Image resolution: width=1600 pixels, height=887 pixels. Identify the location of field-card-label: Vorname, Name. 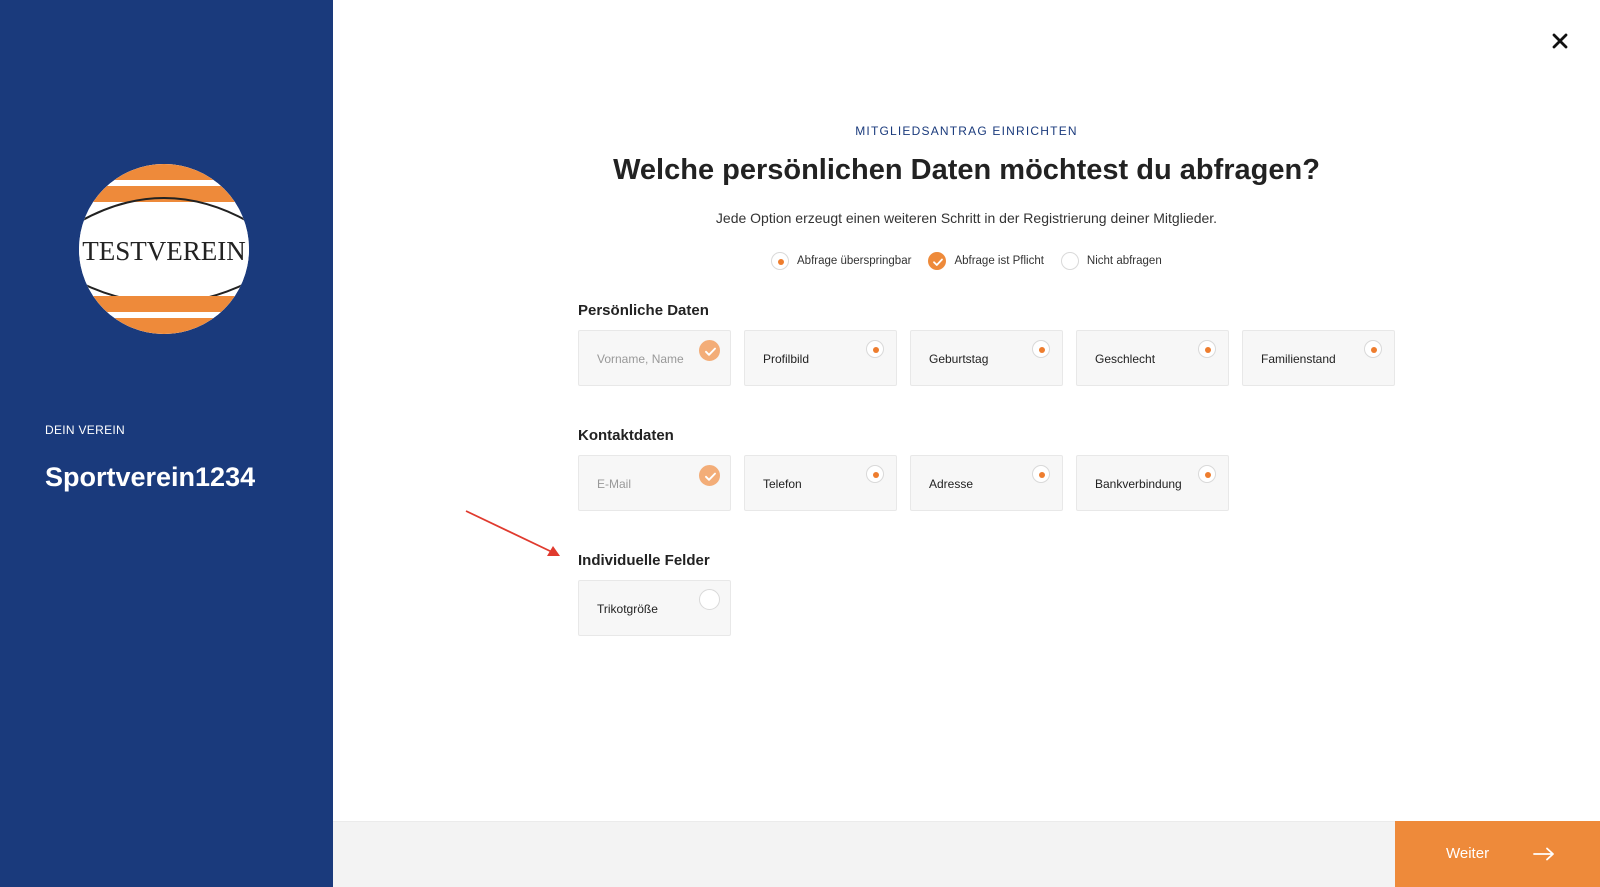
(640, 359).